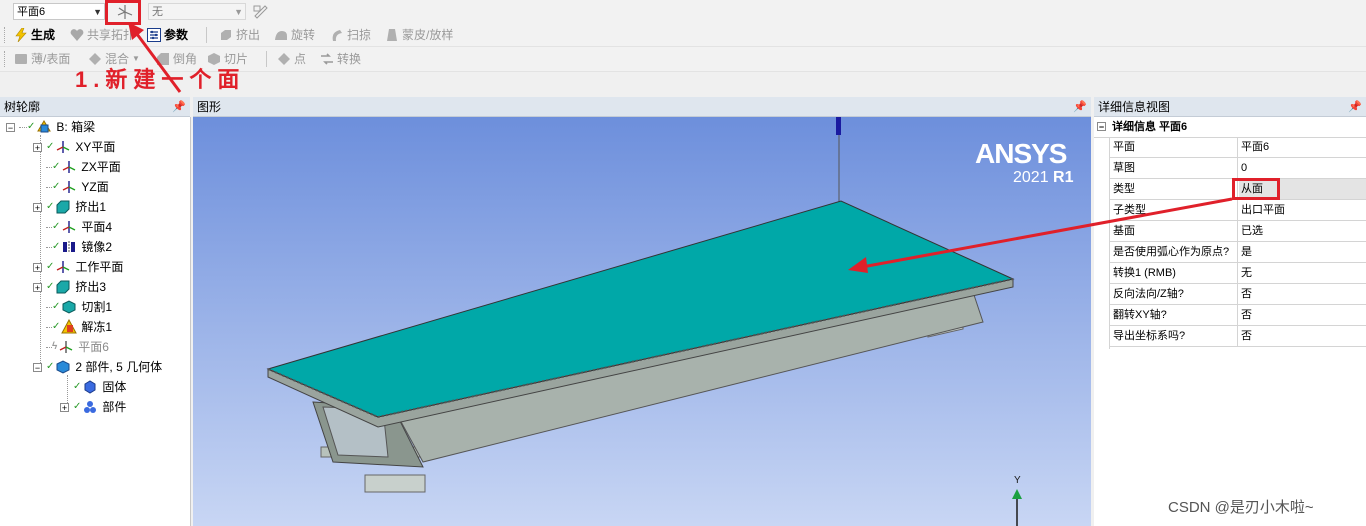 Image resolution: width=1366 pixels, height=526 pixels. Describe the element at coordinates (642, 107) in the screenshot. I see `graphics-panel-header: 图形 📌` at that location.